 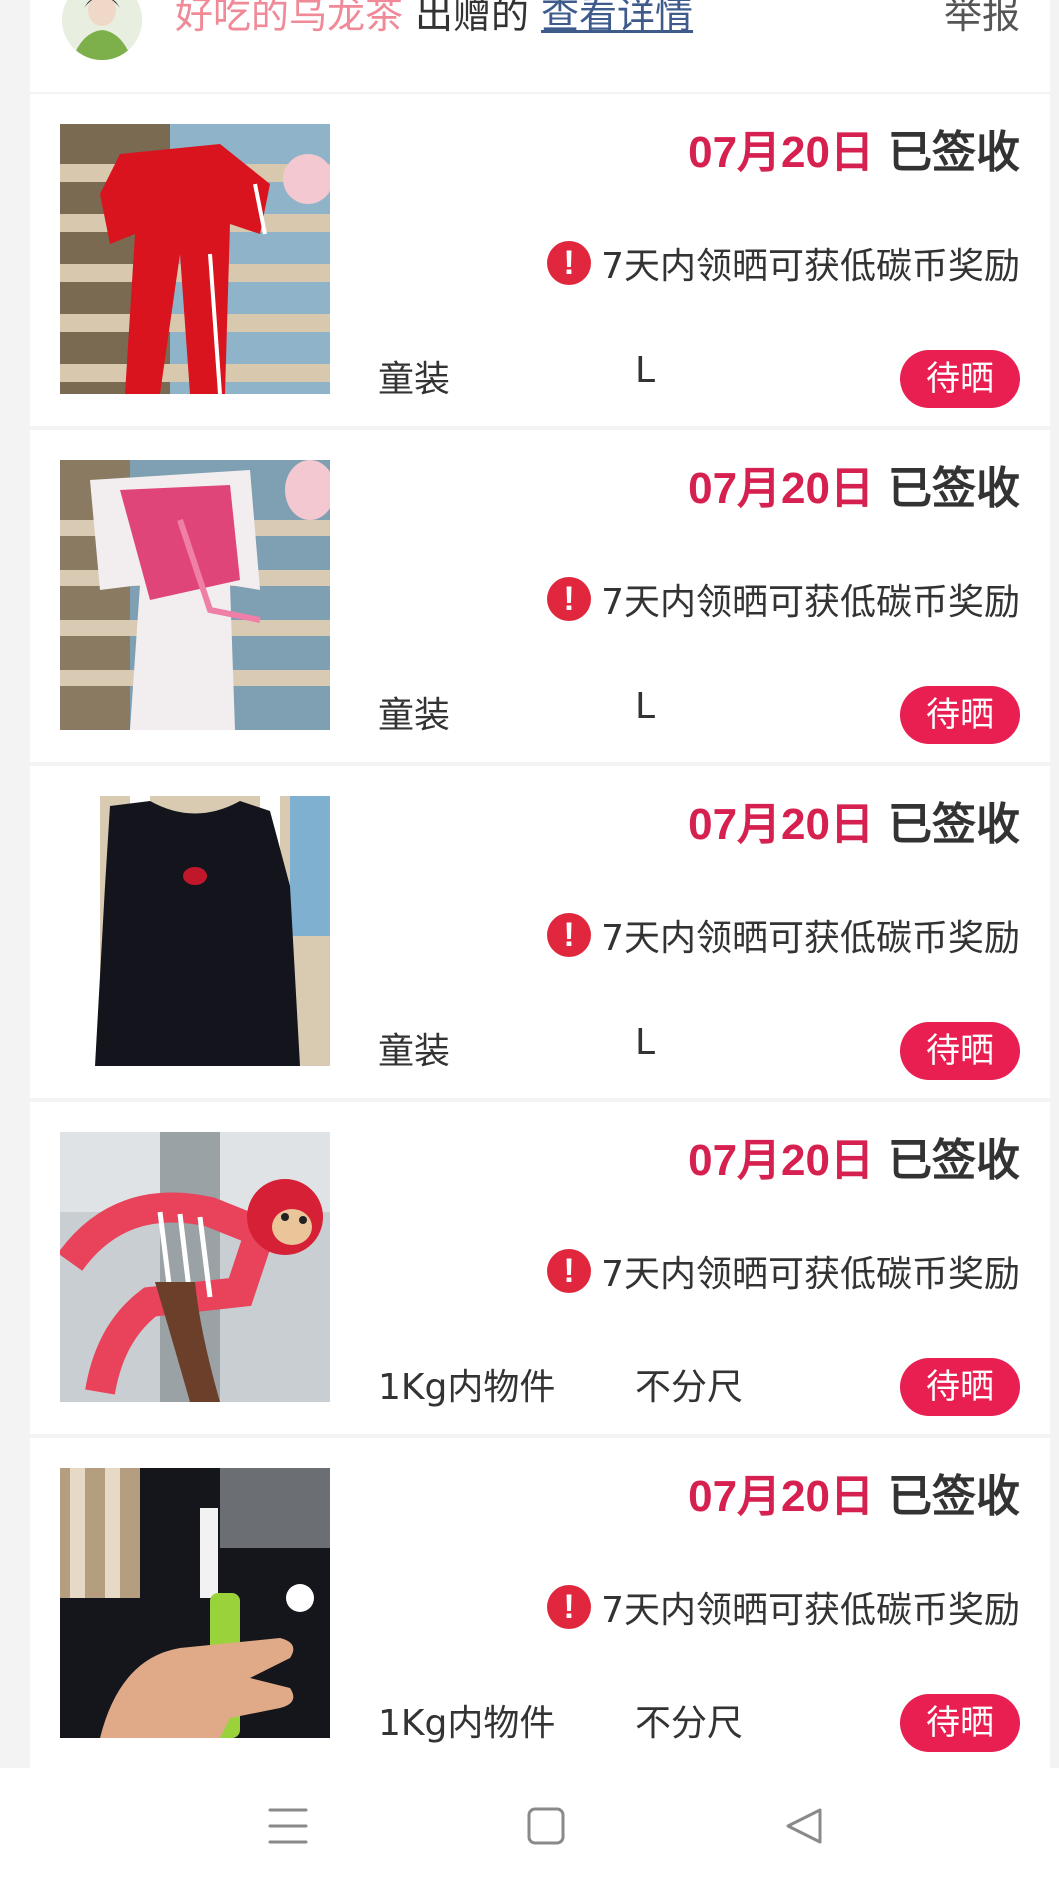 What do you see at coordinates (102, 30) in the screenshot?
I see `avatar` at bounding box center [102, 30].